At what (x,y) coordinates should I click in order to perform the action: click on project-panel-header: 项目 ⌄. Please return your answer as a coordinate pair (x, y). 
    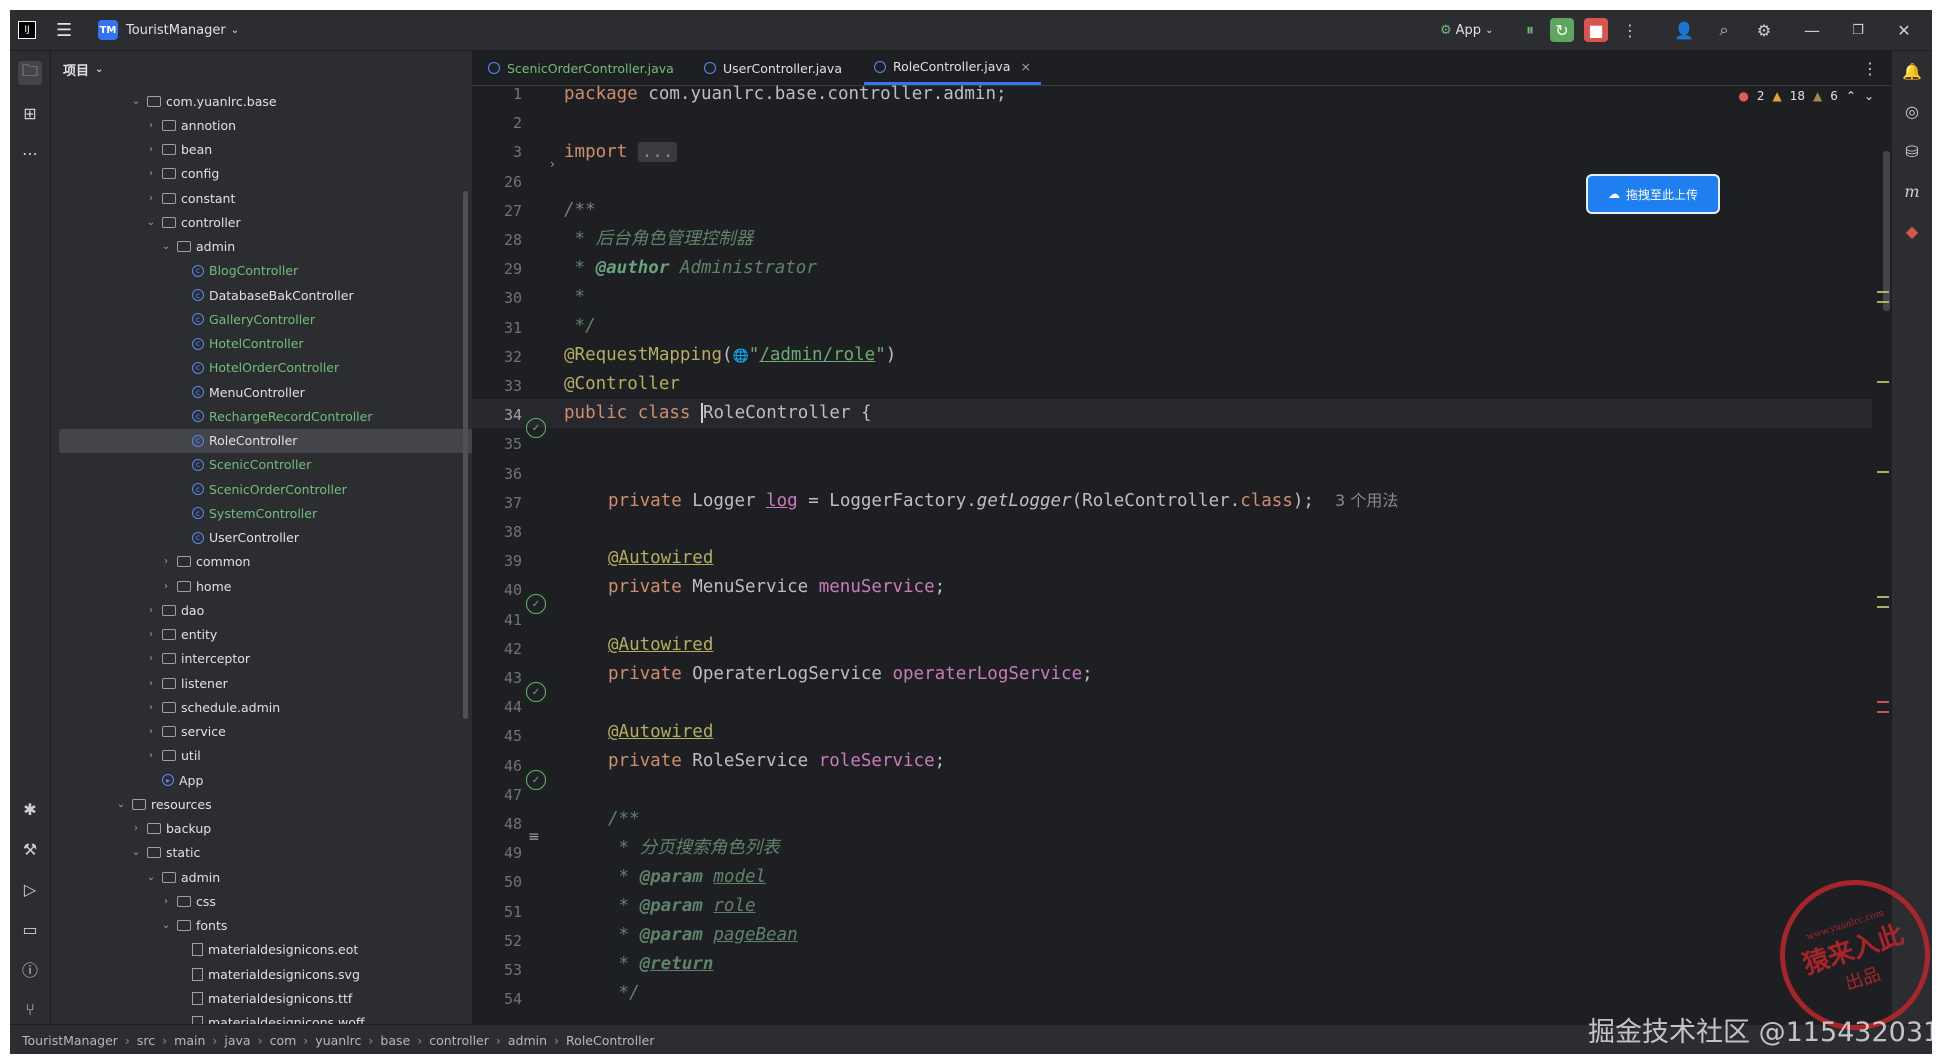
    Looking at the image, I should click on (83, 69).